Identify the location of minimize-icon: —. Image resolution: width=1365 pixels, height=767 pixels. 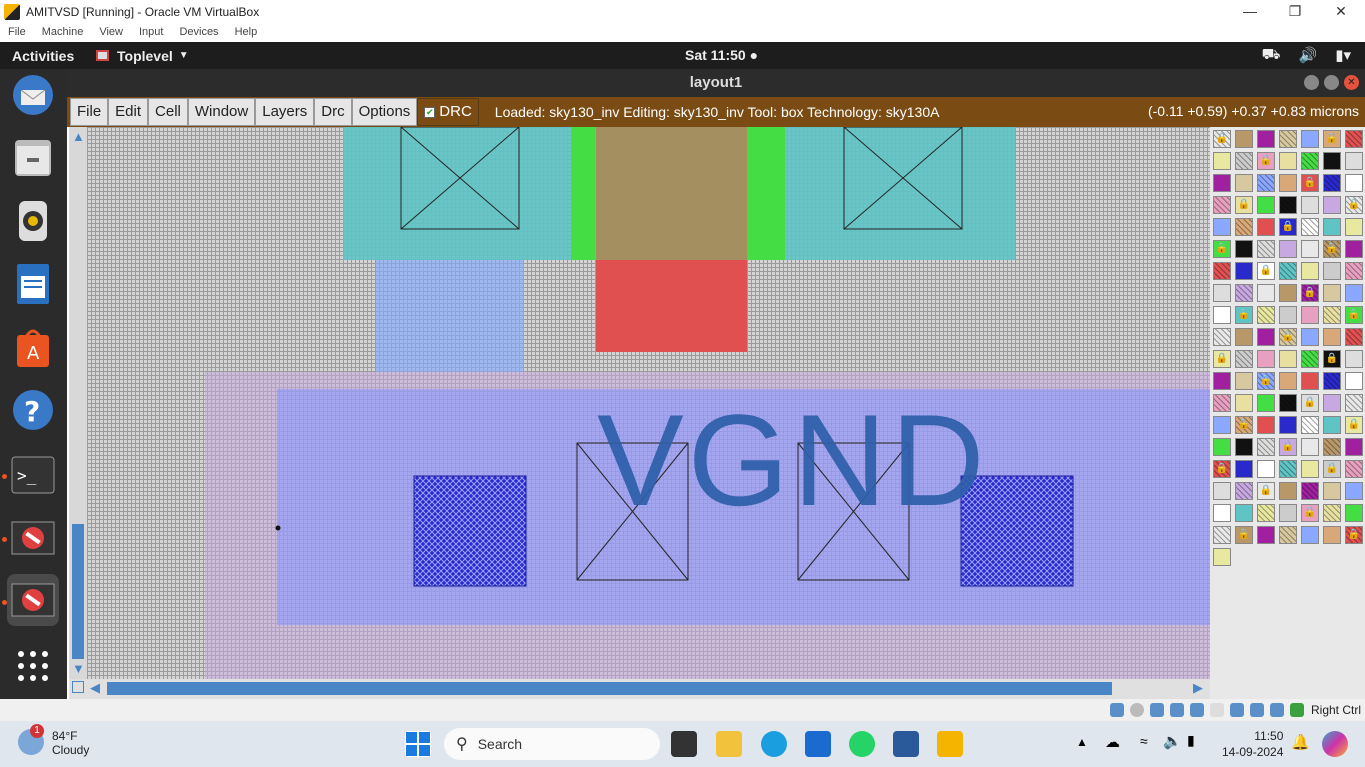
(1250, 11).